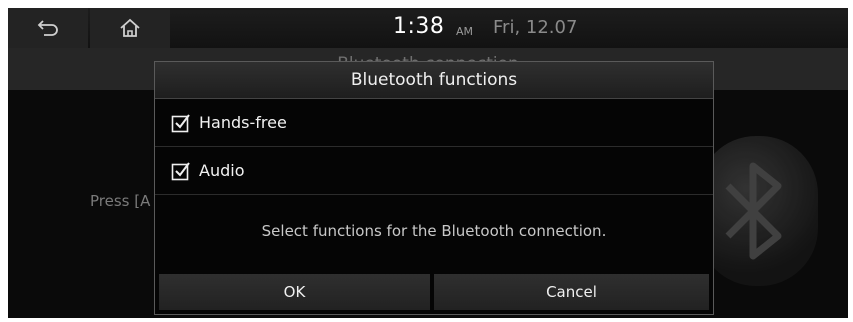 The width and height of the screenshot is (853, 322). I want to click on clock-time: 1:38, so click(419, 26).